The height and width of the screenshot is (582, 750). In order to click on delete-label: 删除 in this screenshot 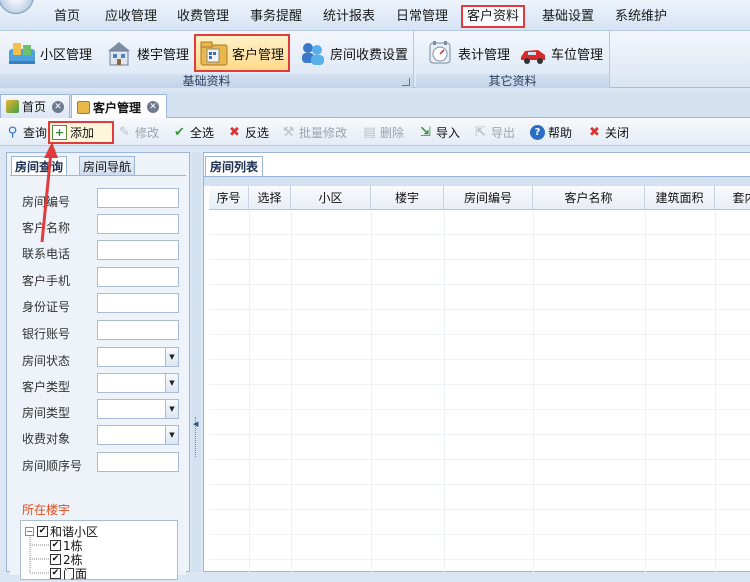, I will do `click(392, 133)`.